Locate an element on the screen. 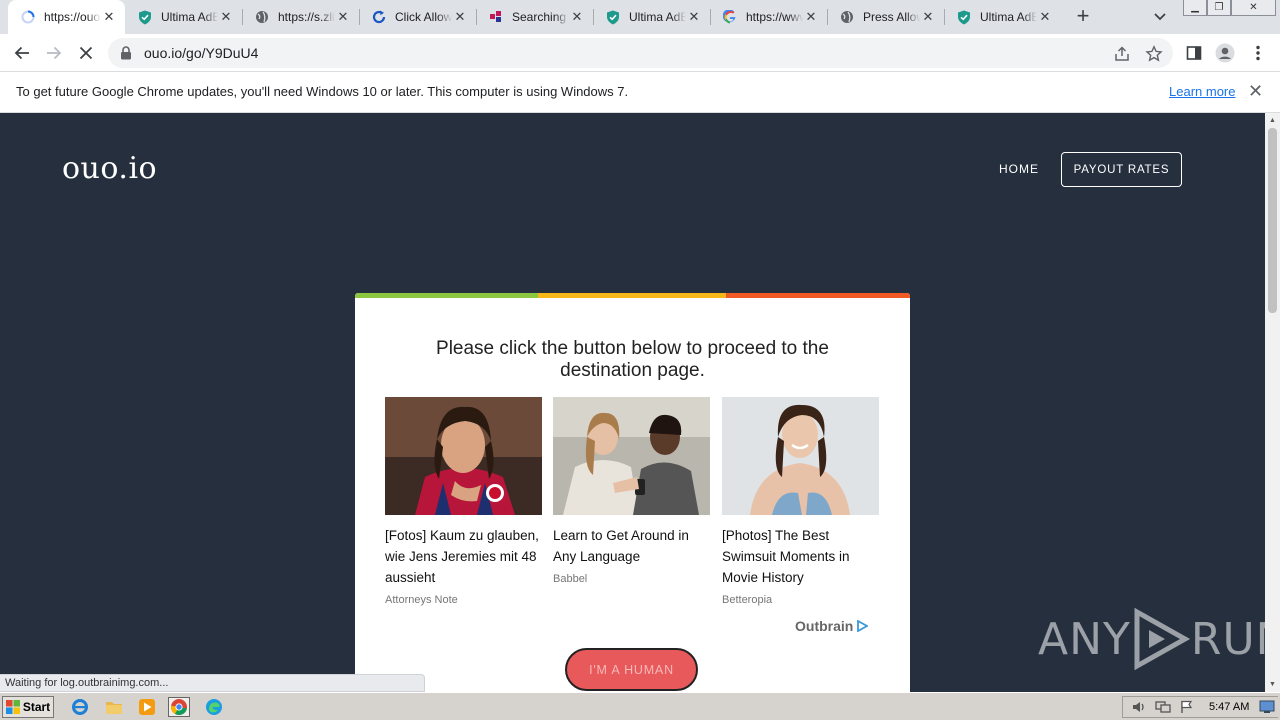 The width and height of the screenshot is (1280, 720). menu-button is located at coordinates (1258, 53).